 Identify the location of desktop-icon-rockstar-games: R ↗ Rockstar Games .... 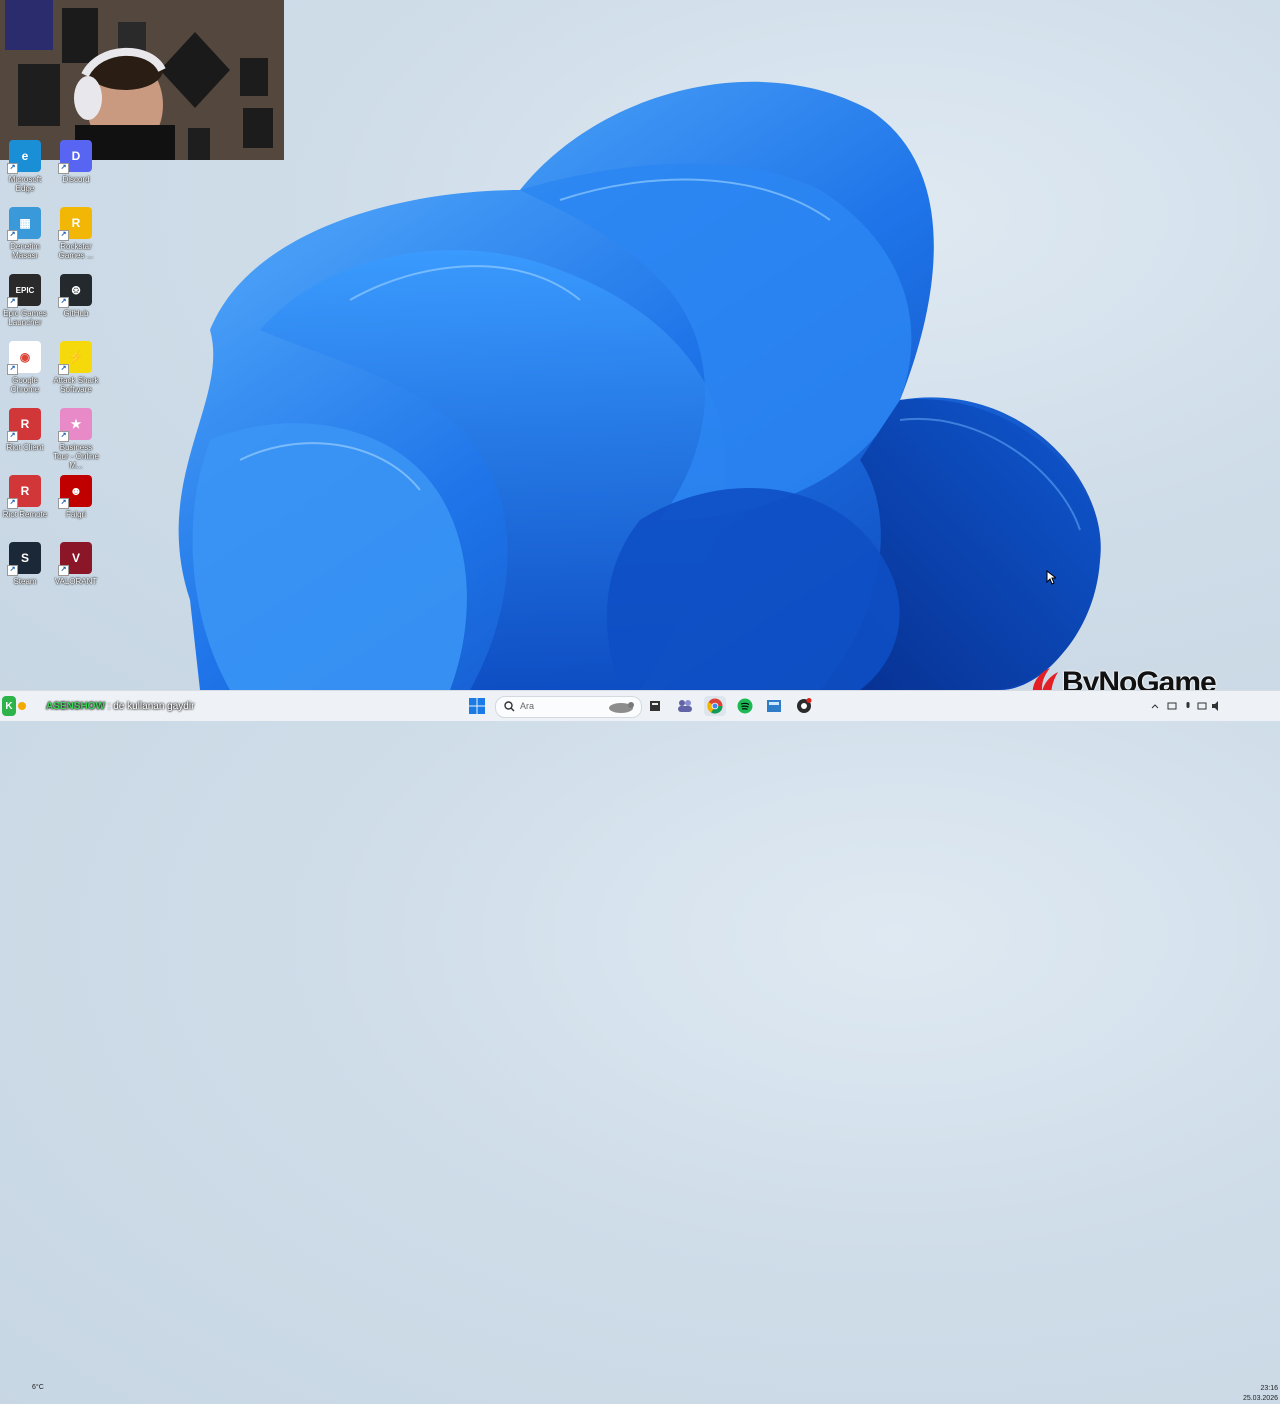
(76, 233).